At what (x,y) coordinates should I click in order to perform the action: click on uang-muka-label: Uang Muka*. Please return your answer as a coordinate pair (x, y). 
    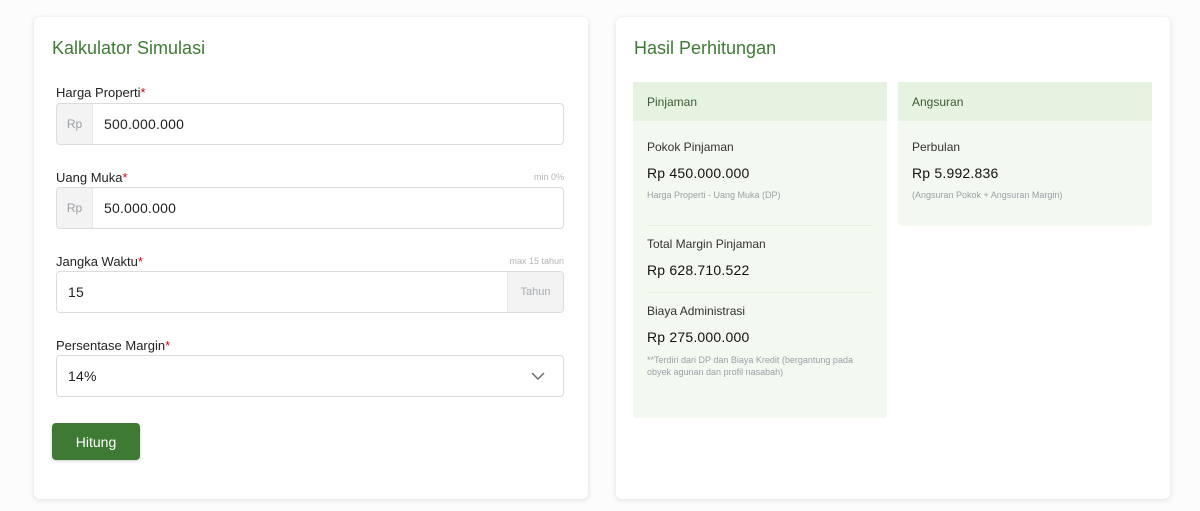
    Looking at the image, I should click on (92, 177).